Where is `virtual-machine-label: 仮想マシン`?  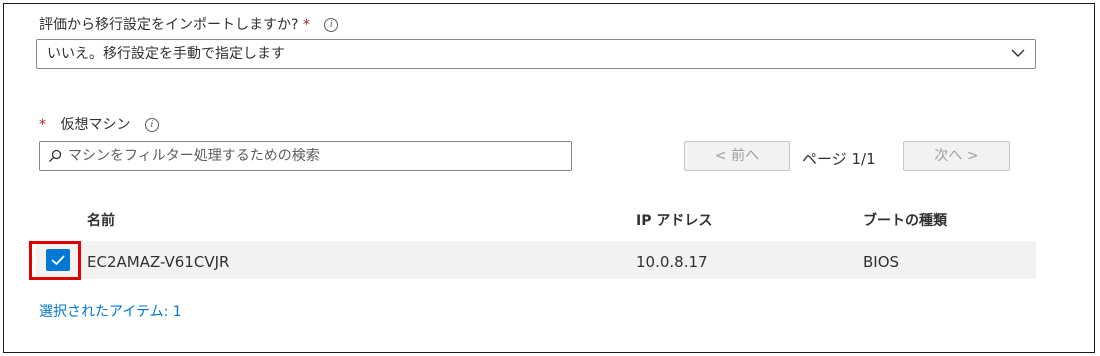 virtual-machine-label: 仮想マシン is located at coordinates (95, 125).